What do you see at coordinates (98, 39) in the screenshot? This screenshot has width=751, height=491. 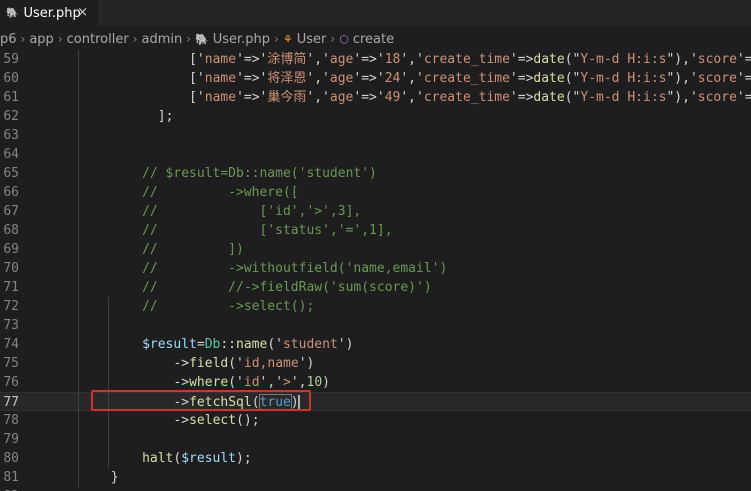 I see `breadcrumb-item: controller` at bounding box center [98, 39].